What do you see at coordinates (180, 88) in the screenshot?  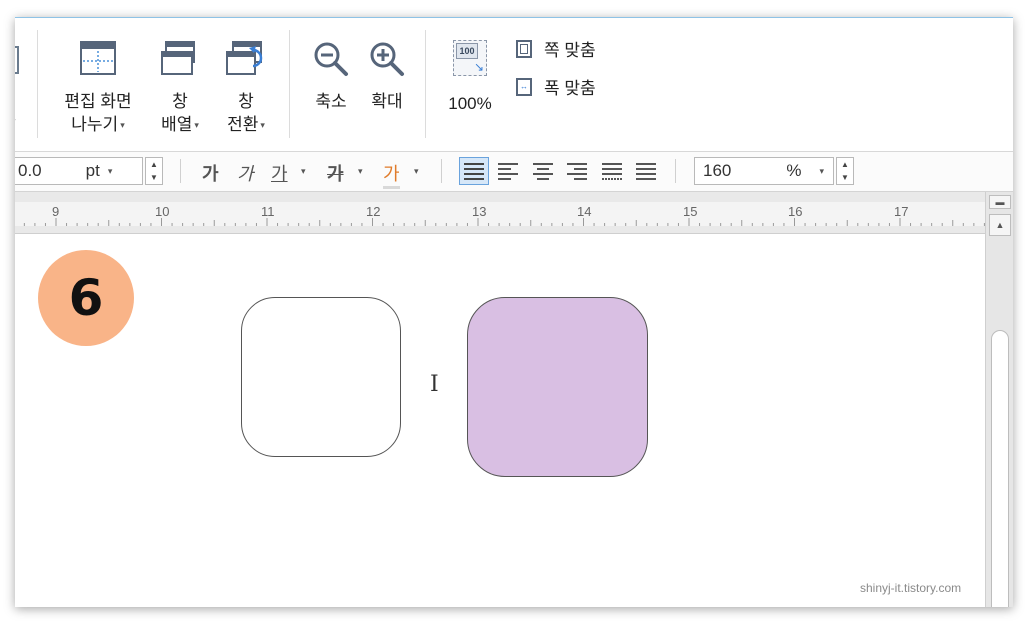 I see `window-arrange-button: 창 배열 ▾` at bounding box center [180, 88].